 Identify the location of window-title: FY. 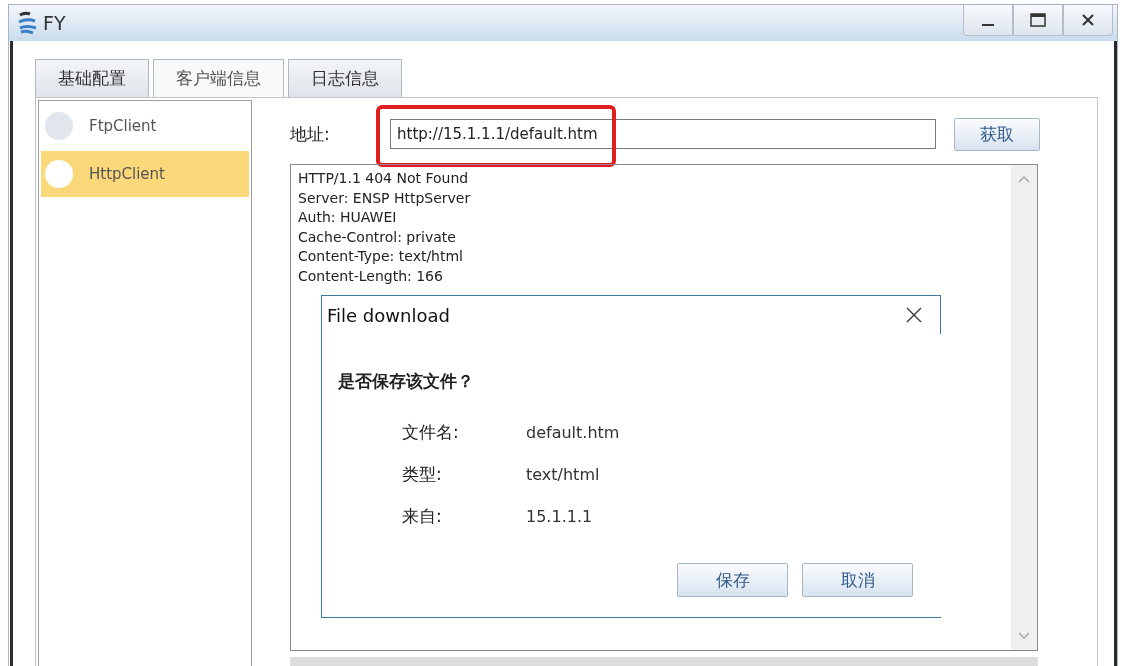
(54, 23).